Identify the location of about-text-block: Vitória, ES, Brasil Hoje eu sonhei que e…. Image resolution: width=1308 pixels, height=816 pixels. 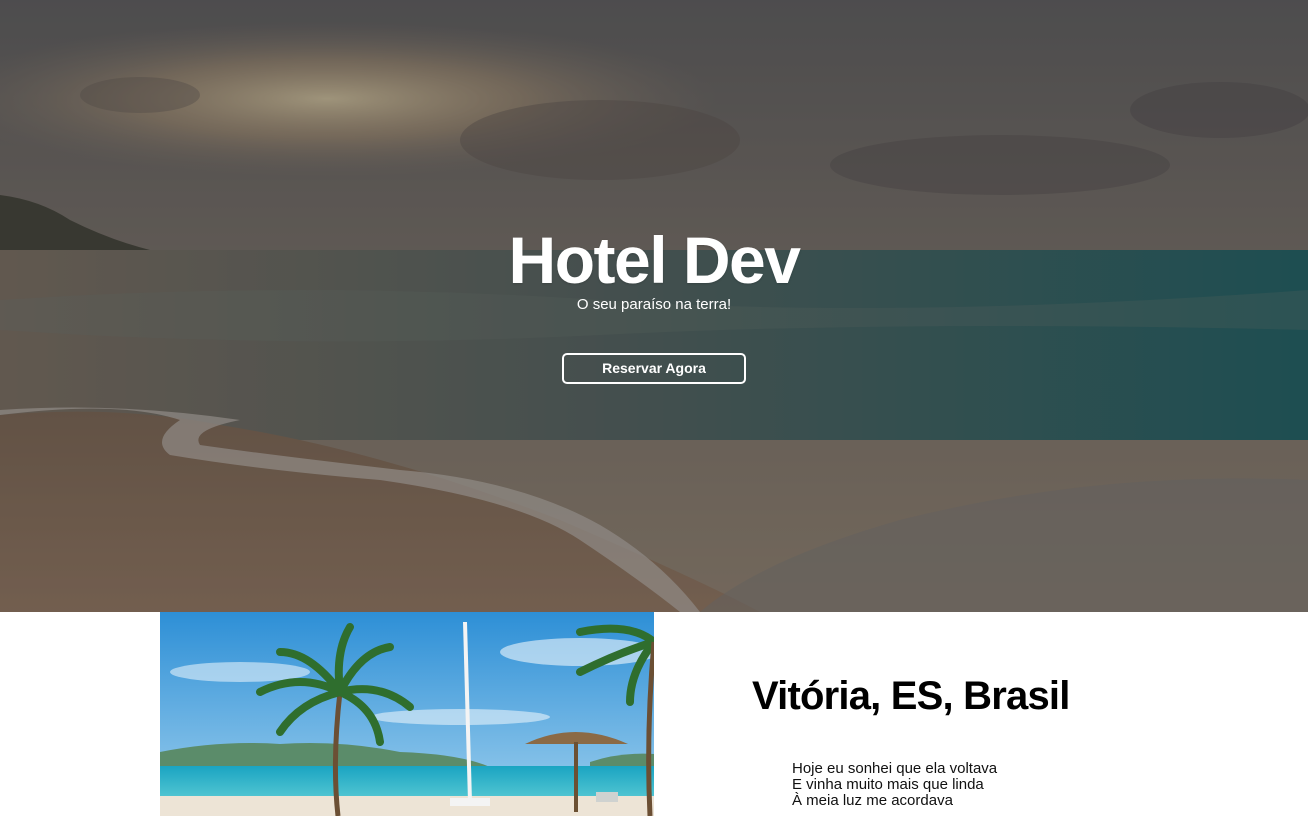
(1012, 740).